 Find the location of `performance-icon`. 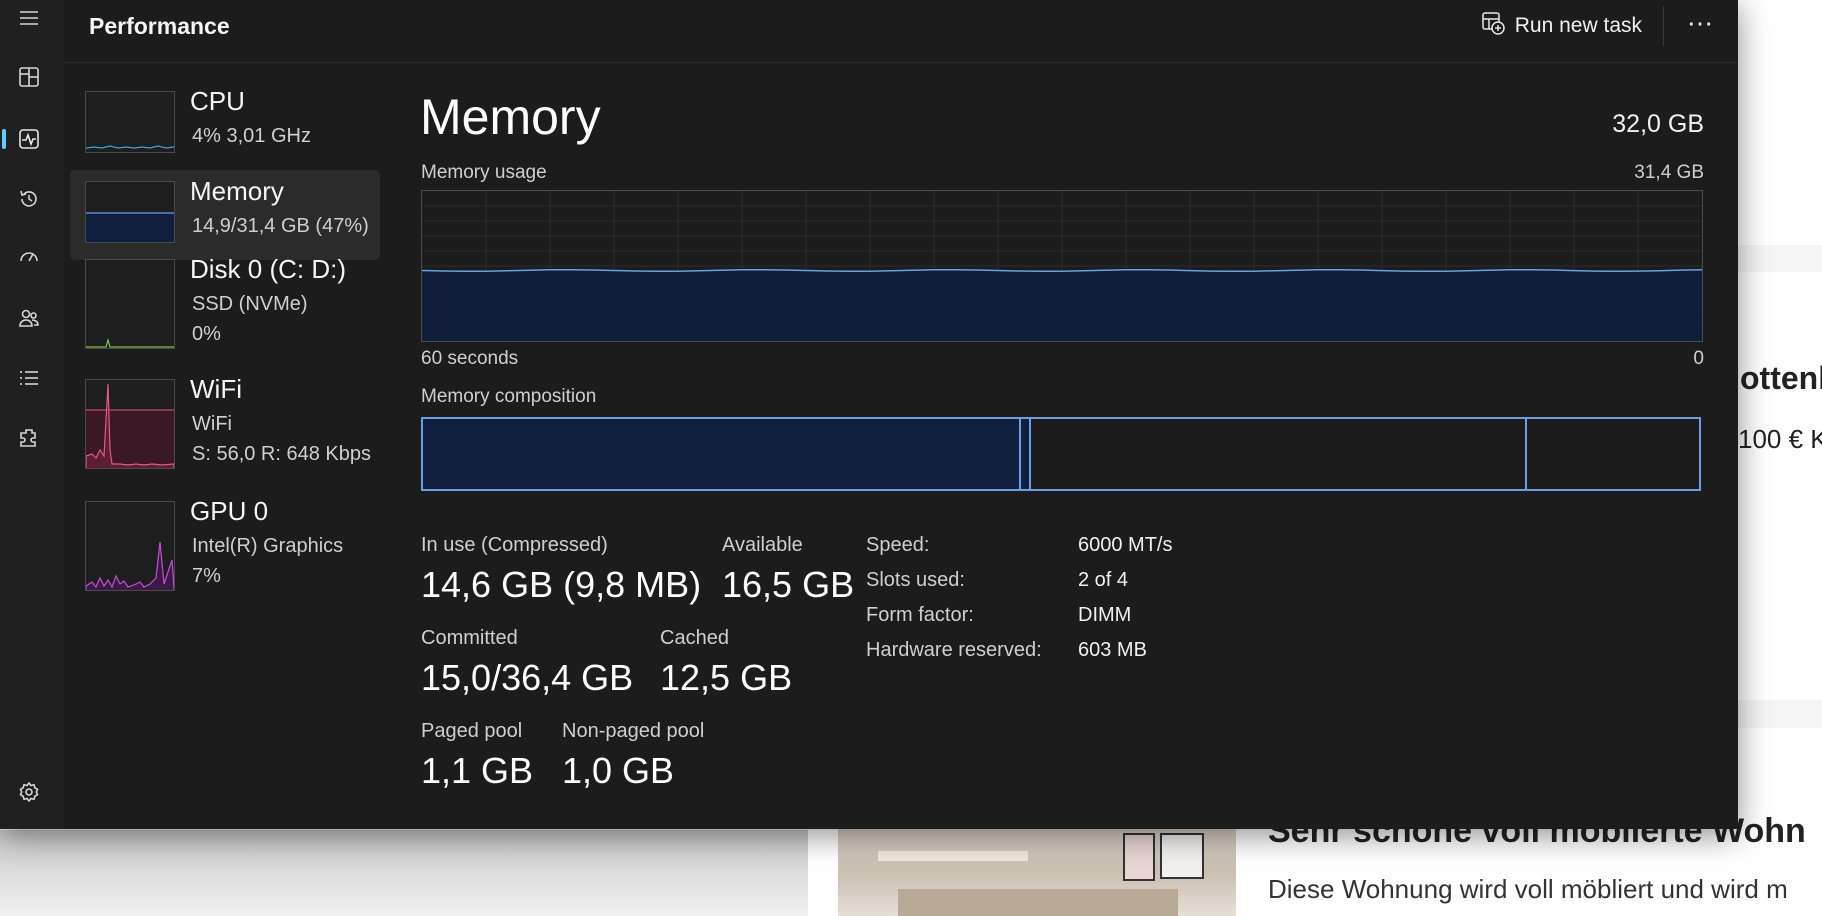

performance-icon is located at coordinates (29, 139).